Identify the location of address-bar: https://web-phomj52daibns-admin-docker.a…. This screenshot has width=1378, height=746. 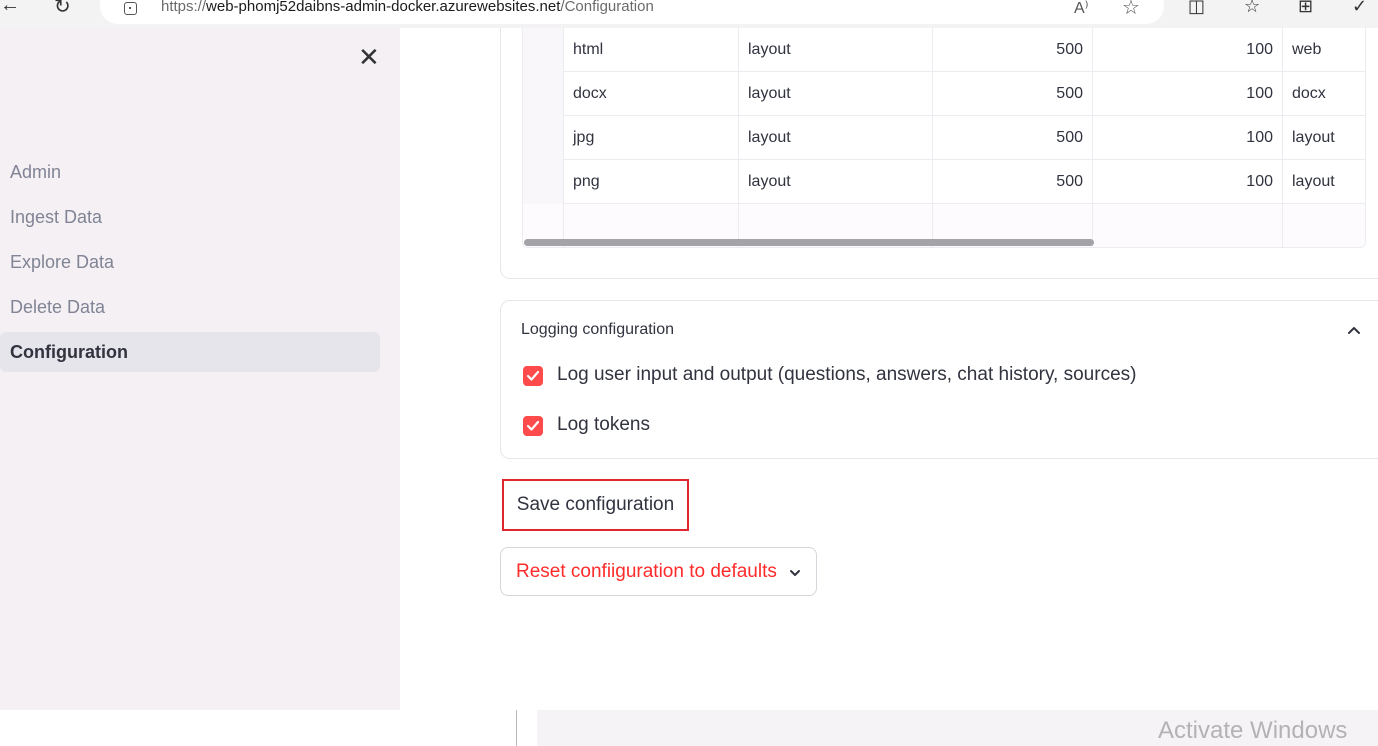
(632, 12).